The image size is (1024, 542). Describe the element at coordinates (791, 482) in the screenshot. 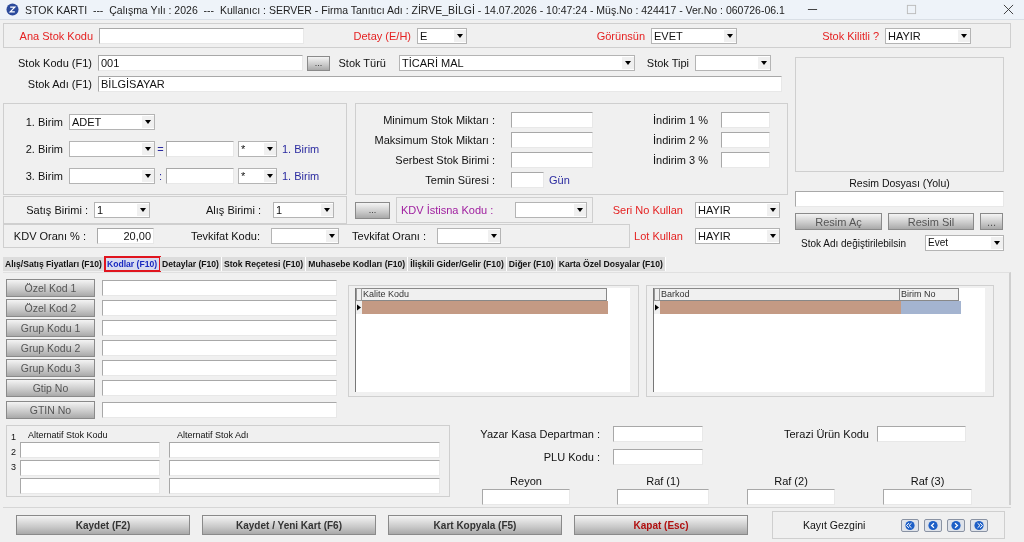

I see `field-label: Raf (2)` at that location.